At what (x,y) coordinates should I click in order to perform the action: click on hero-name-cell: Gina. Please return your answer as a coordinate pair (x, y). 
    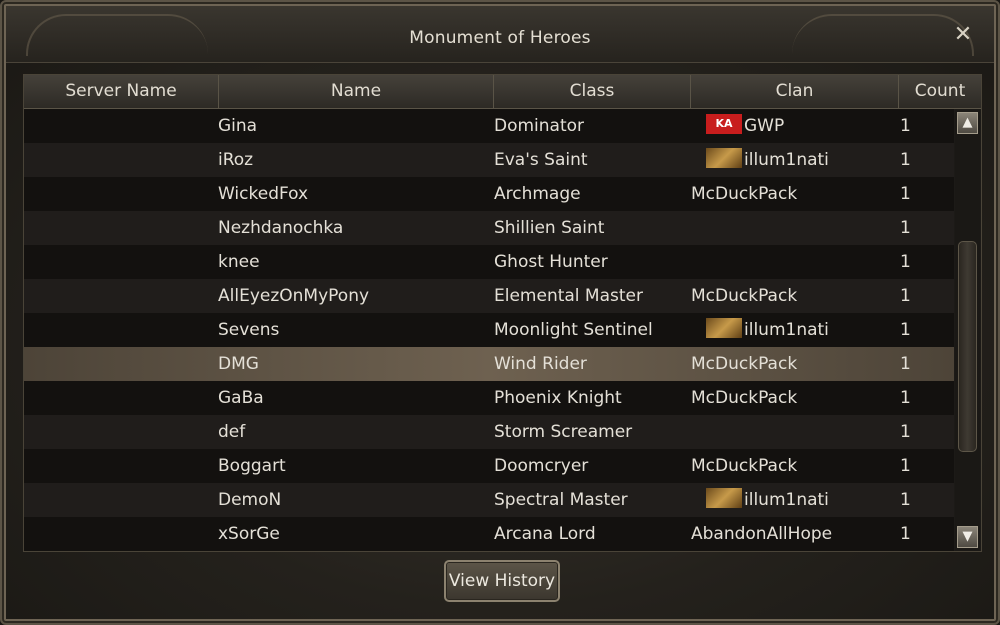
    Looking at the image, I should click on (238, 126).